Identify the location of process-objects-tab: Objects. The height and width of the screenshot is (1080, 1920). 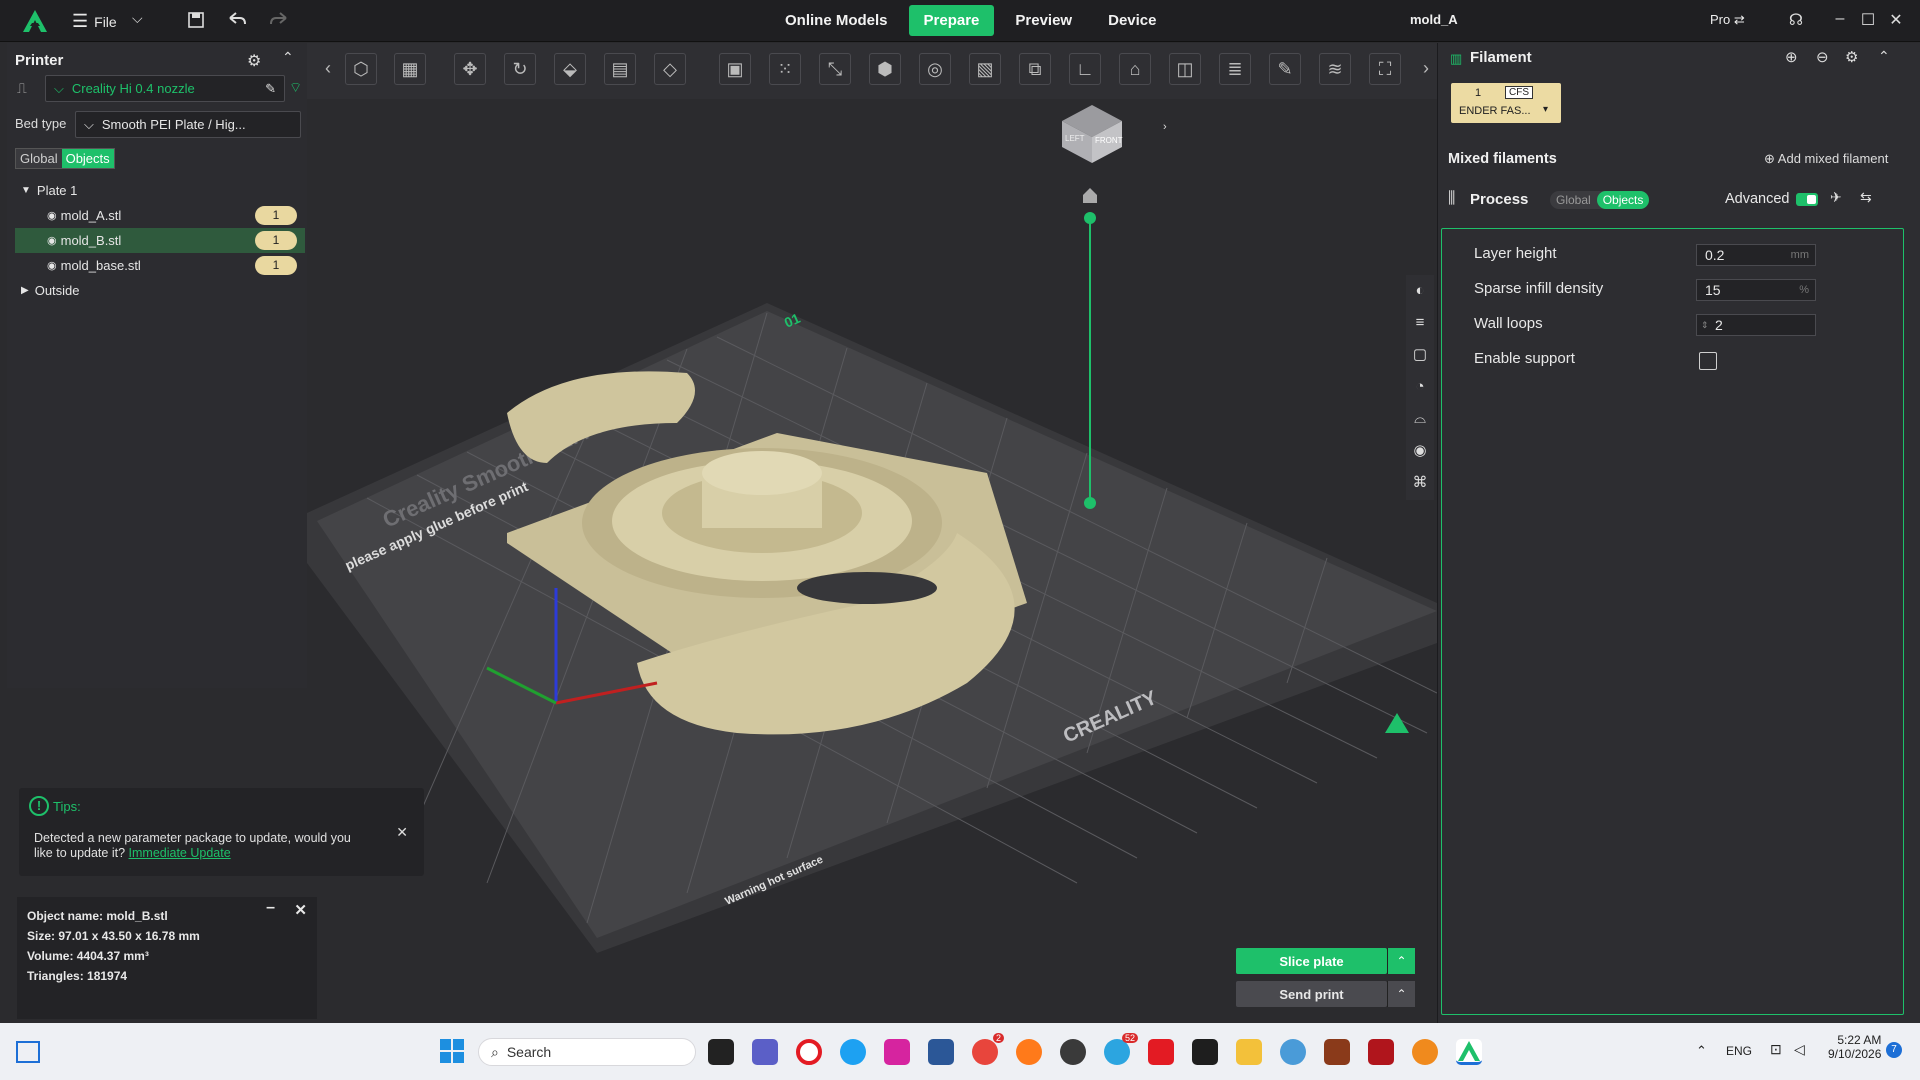
(1623, 200).